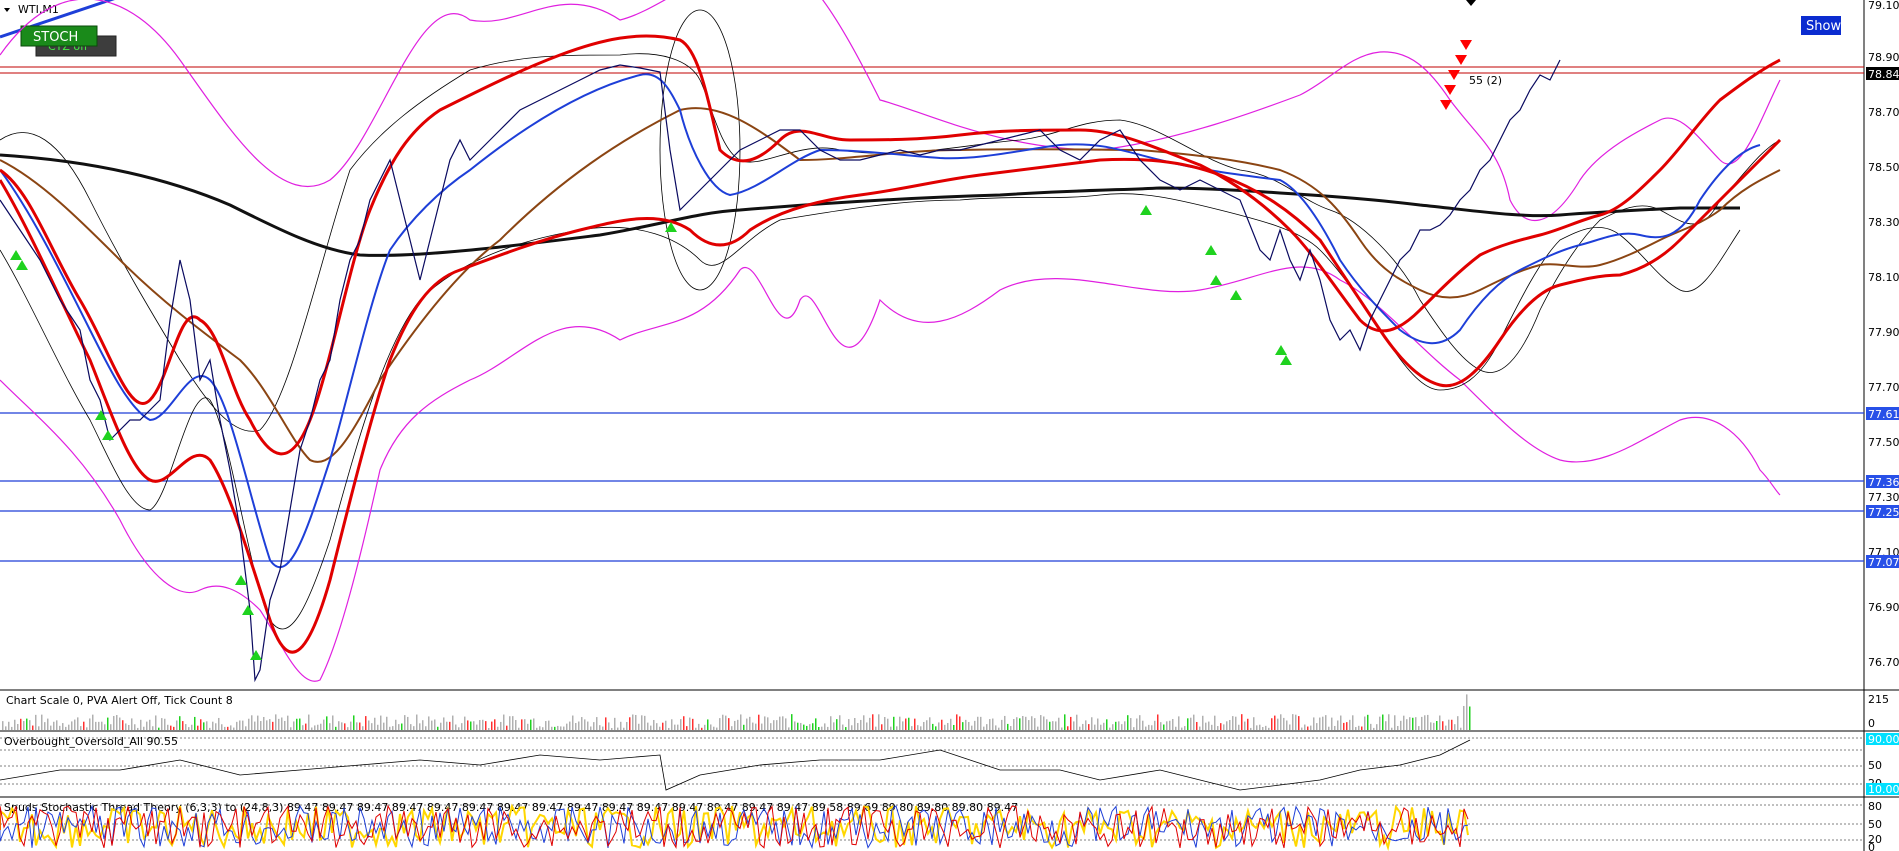 The height and width of the screenshot is (851, 1899). I want to click on stoch-scale-label: 0, so click(1871, 846).